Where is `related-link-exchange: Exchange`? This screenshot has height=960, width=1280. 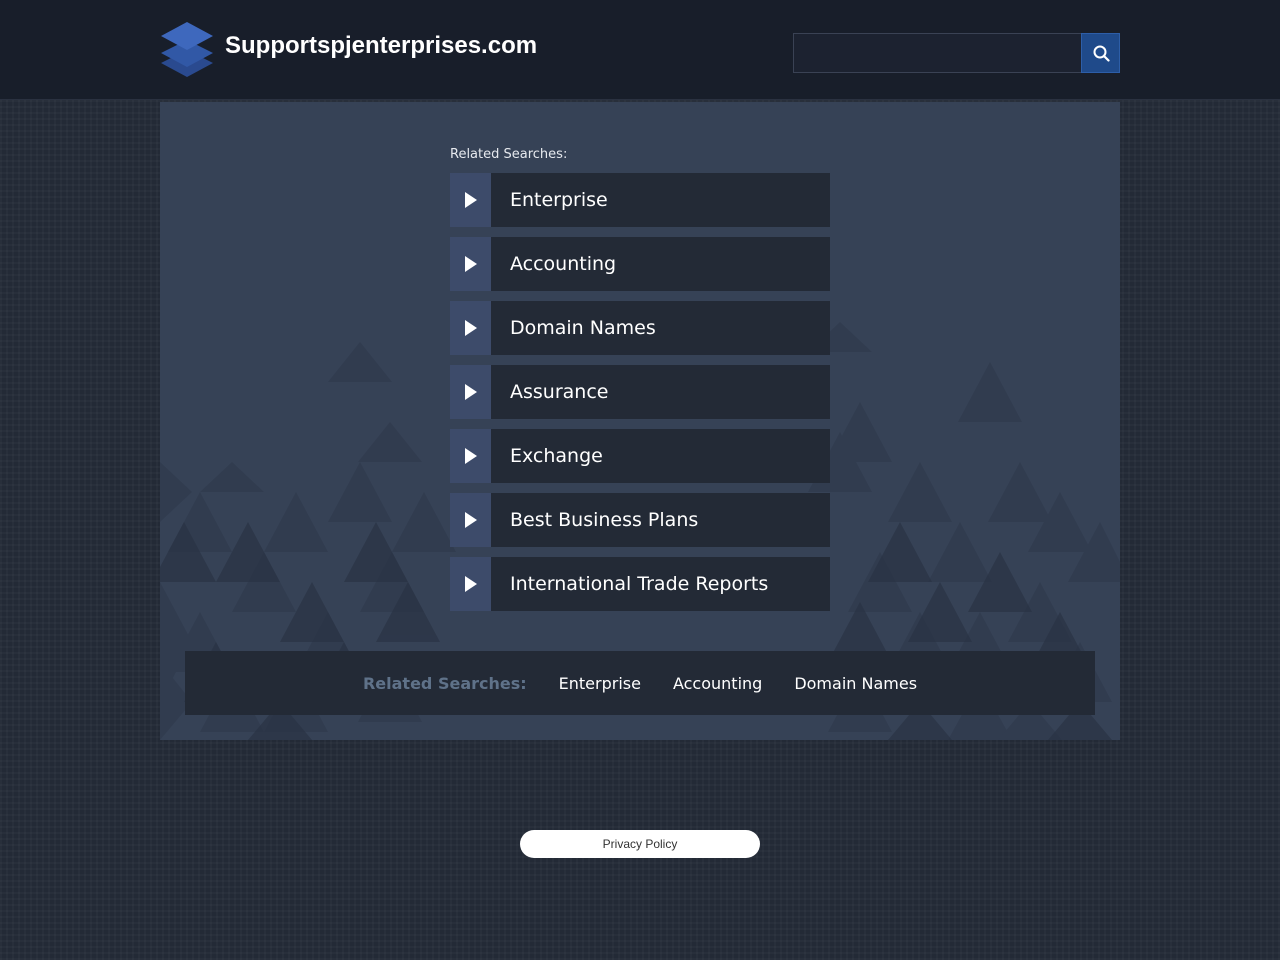 related-link-exchange: Exchange is located at coordinates (640, 456).